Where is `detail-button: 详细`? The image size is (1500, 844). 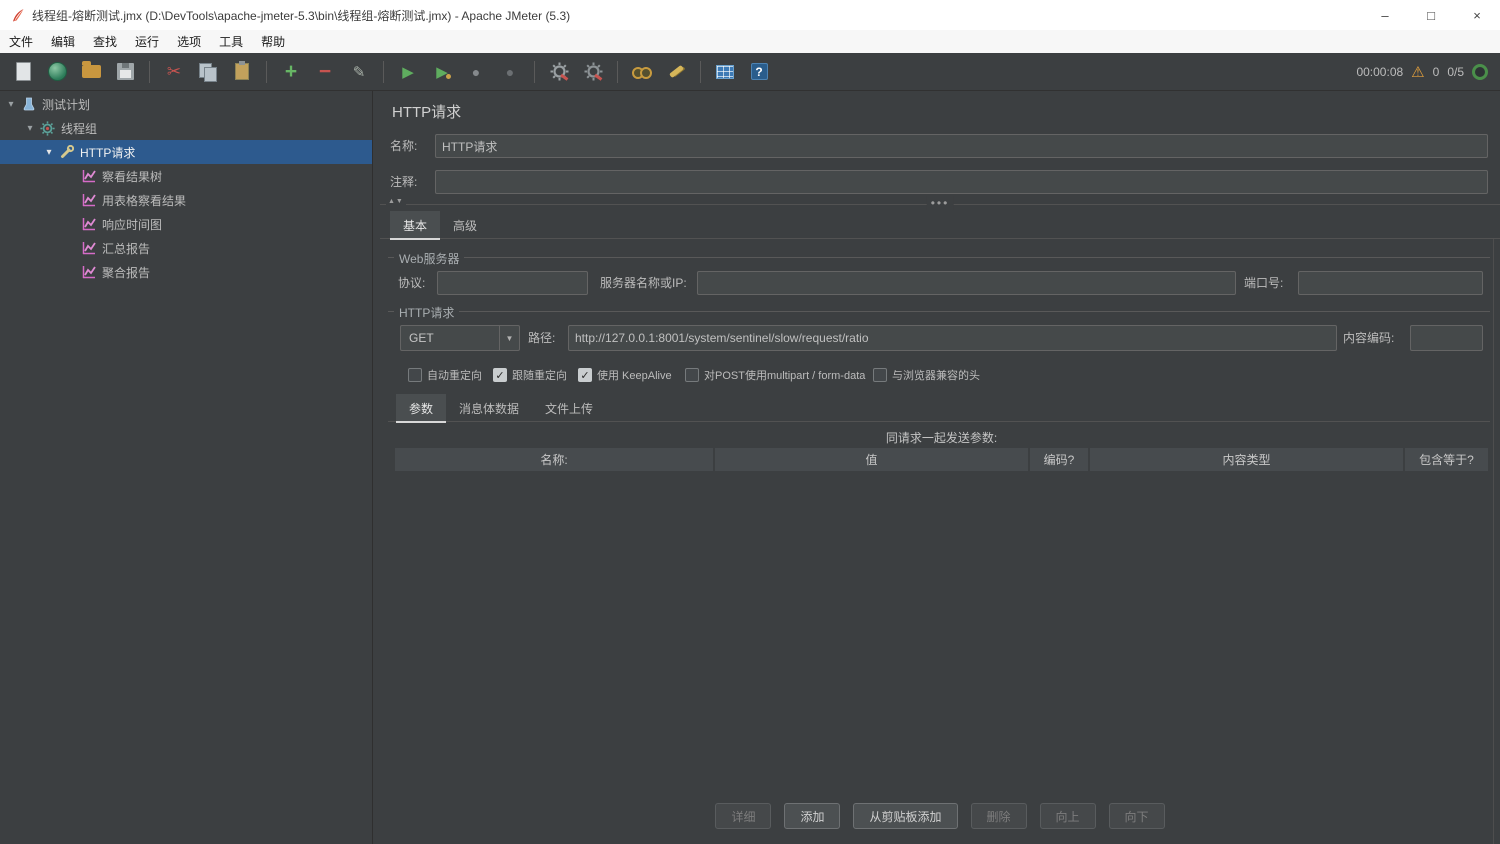
detail-button: 详细 is located at coordinates (743, 816).